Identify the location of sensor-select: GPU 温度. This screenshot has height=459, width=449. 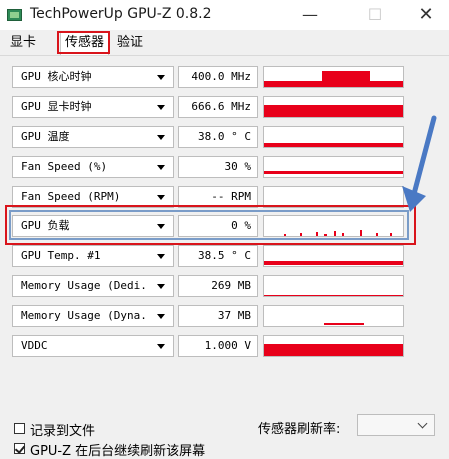
(93, 137).